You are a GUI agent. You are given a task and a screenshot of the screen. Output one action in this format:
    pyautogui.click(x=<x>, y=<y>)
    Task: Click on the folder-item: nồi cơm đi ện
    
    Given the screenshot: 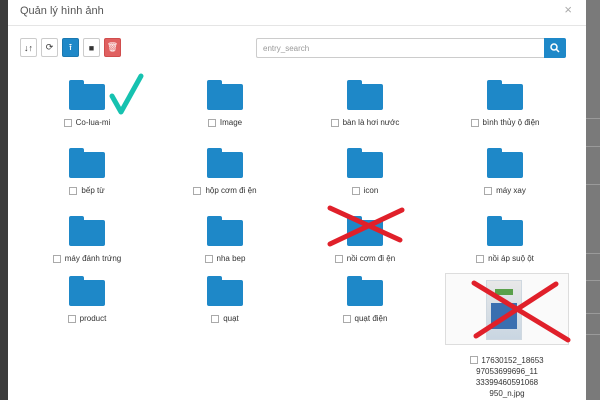 What is the action you would take?
    pyautogui.click(x=365, y=239)
    